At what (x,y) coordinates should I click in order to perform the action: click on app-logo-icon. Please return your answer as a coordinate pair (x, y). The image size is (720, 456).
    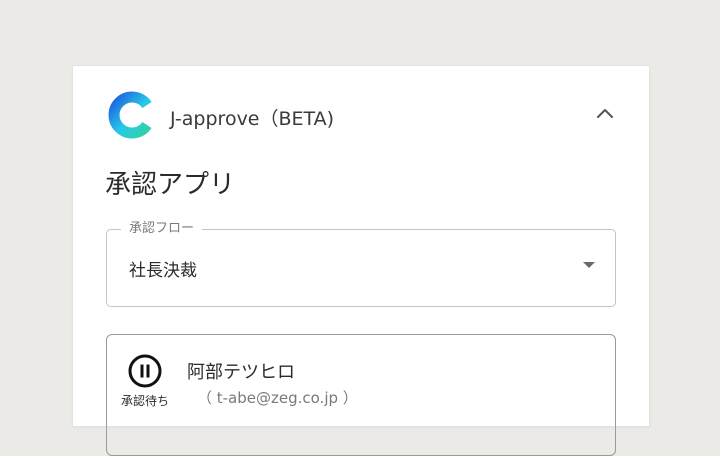
    Looking at the image, I should click on (130, 115).